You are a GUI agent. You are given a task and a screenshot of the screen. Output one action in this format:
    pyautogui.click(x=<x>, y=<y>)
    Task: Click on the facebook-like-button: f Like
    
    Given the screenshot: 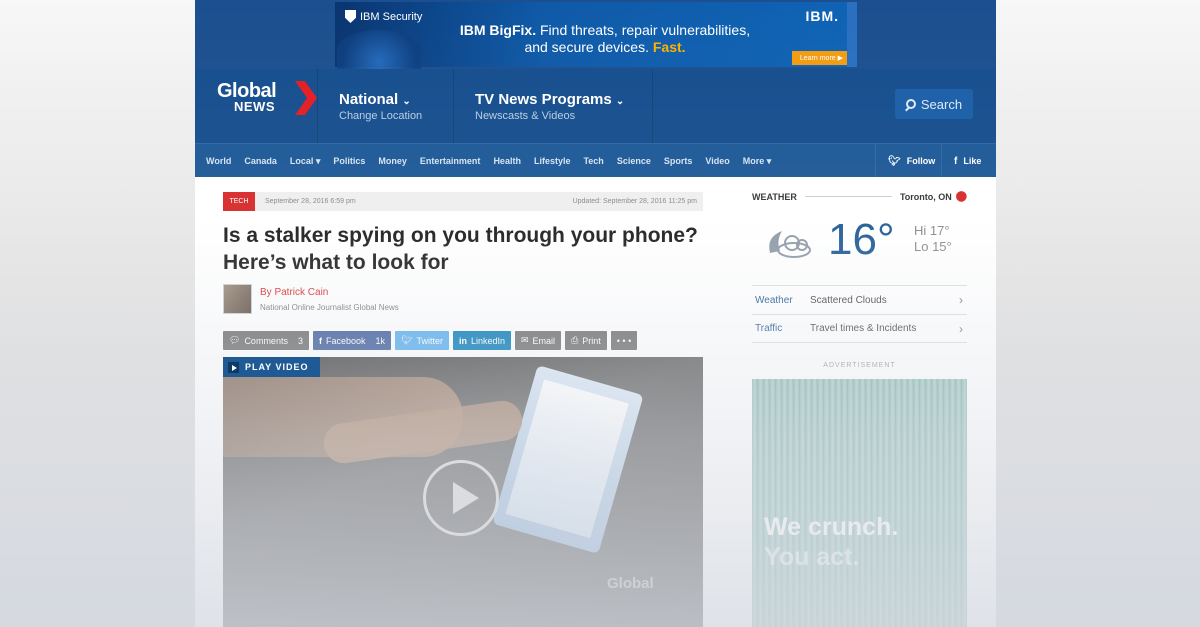 What is the action you would take?
    pyautogui.click(x=968, y=161)
    